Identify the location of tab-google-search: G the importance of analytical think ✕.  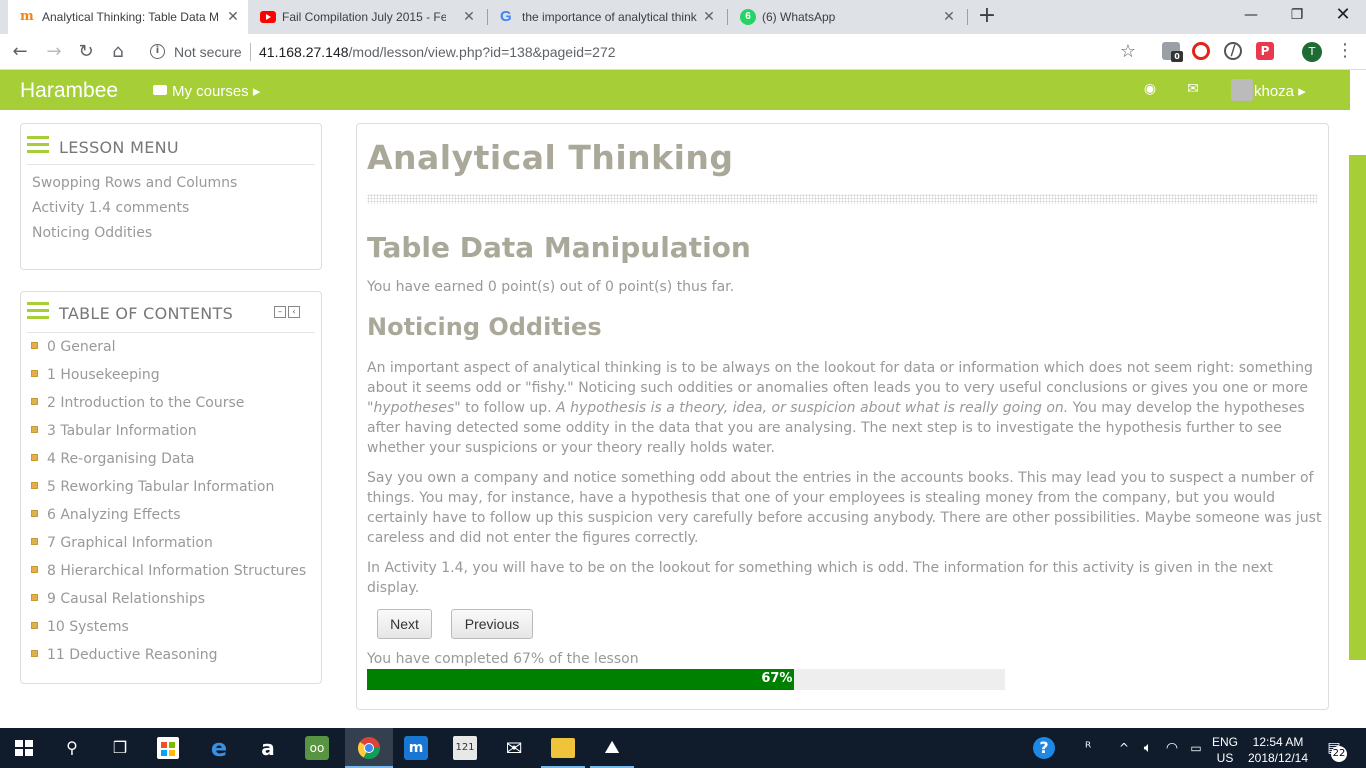
(608, 17).